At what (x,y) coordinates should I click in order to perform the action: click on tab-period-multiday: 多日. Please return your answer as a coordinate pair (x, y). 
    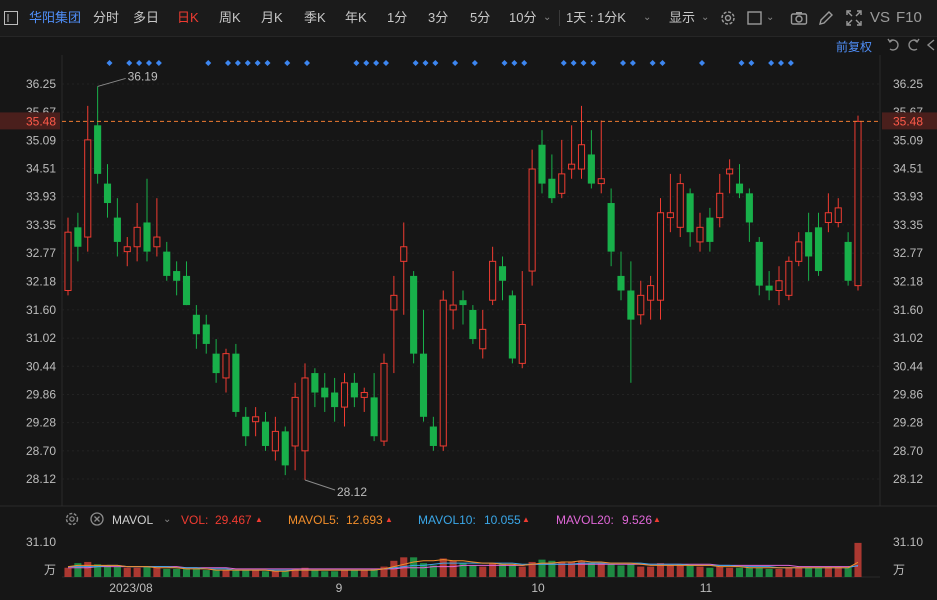
    Looking at the image, I should click on (146, 18).